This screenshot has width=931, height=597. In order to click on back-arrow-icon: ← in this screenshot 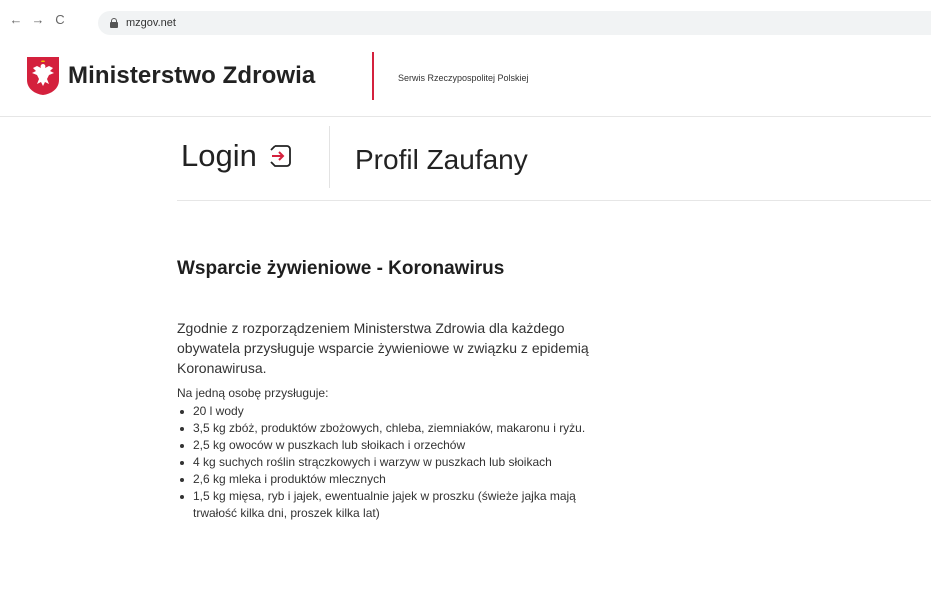, I will do `click(16, 19)`.